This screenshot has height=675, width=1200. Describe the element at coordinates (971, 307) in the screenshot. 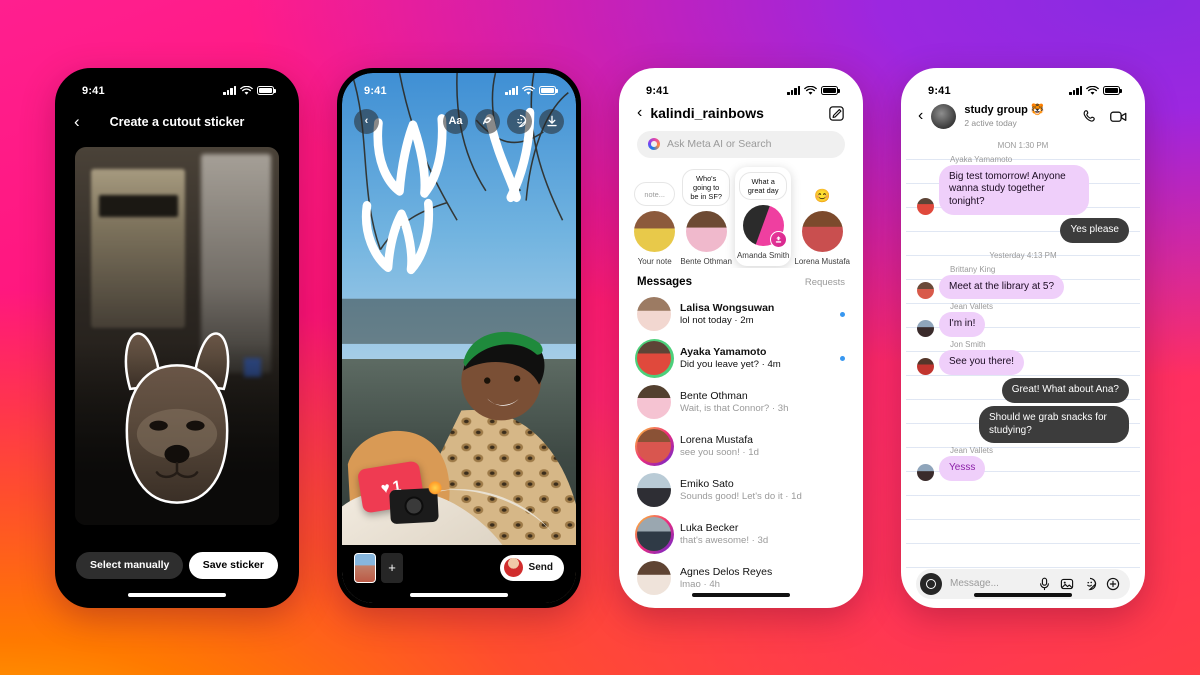

I see `message-sender: Jean Vallets` at that location.